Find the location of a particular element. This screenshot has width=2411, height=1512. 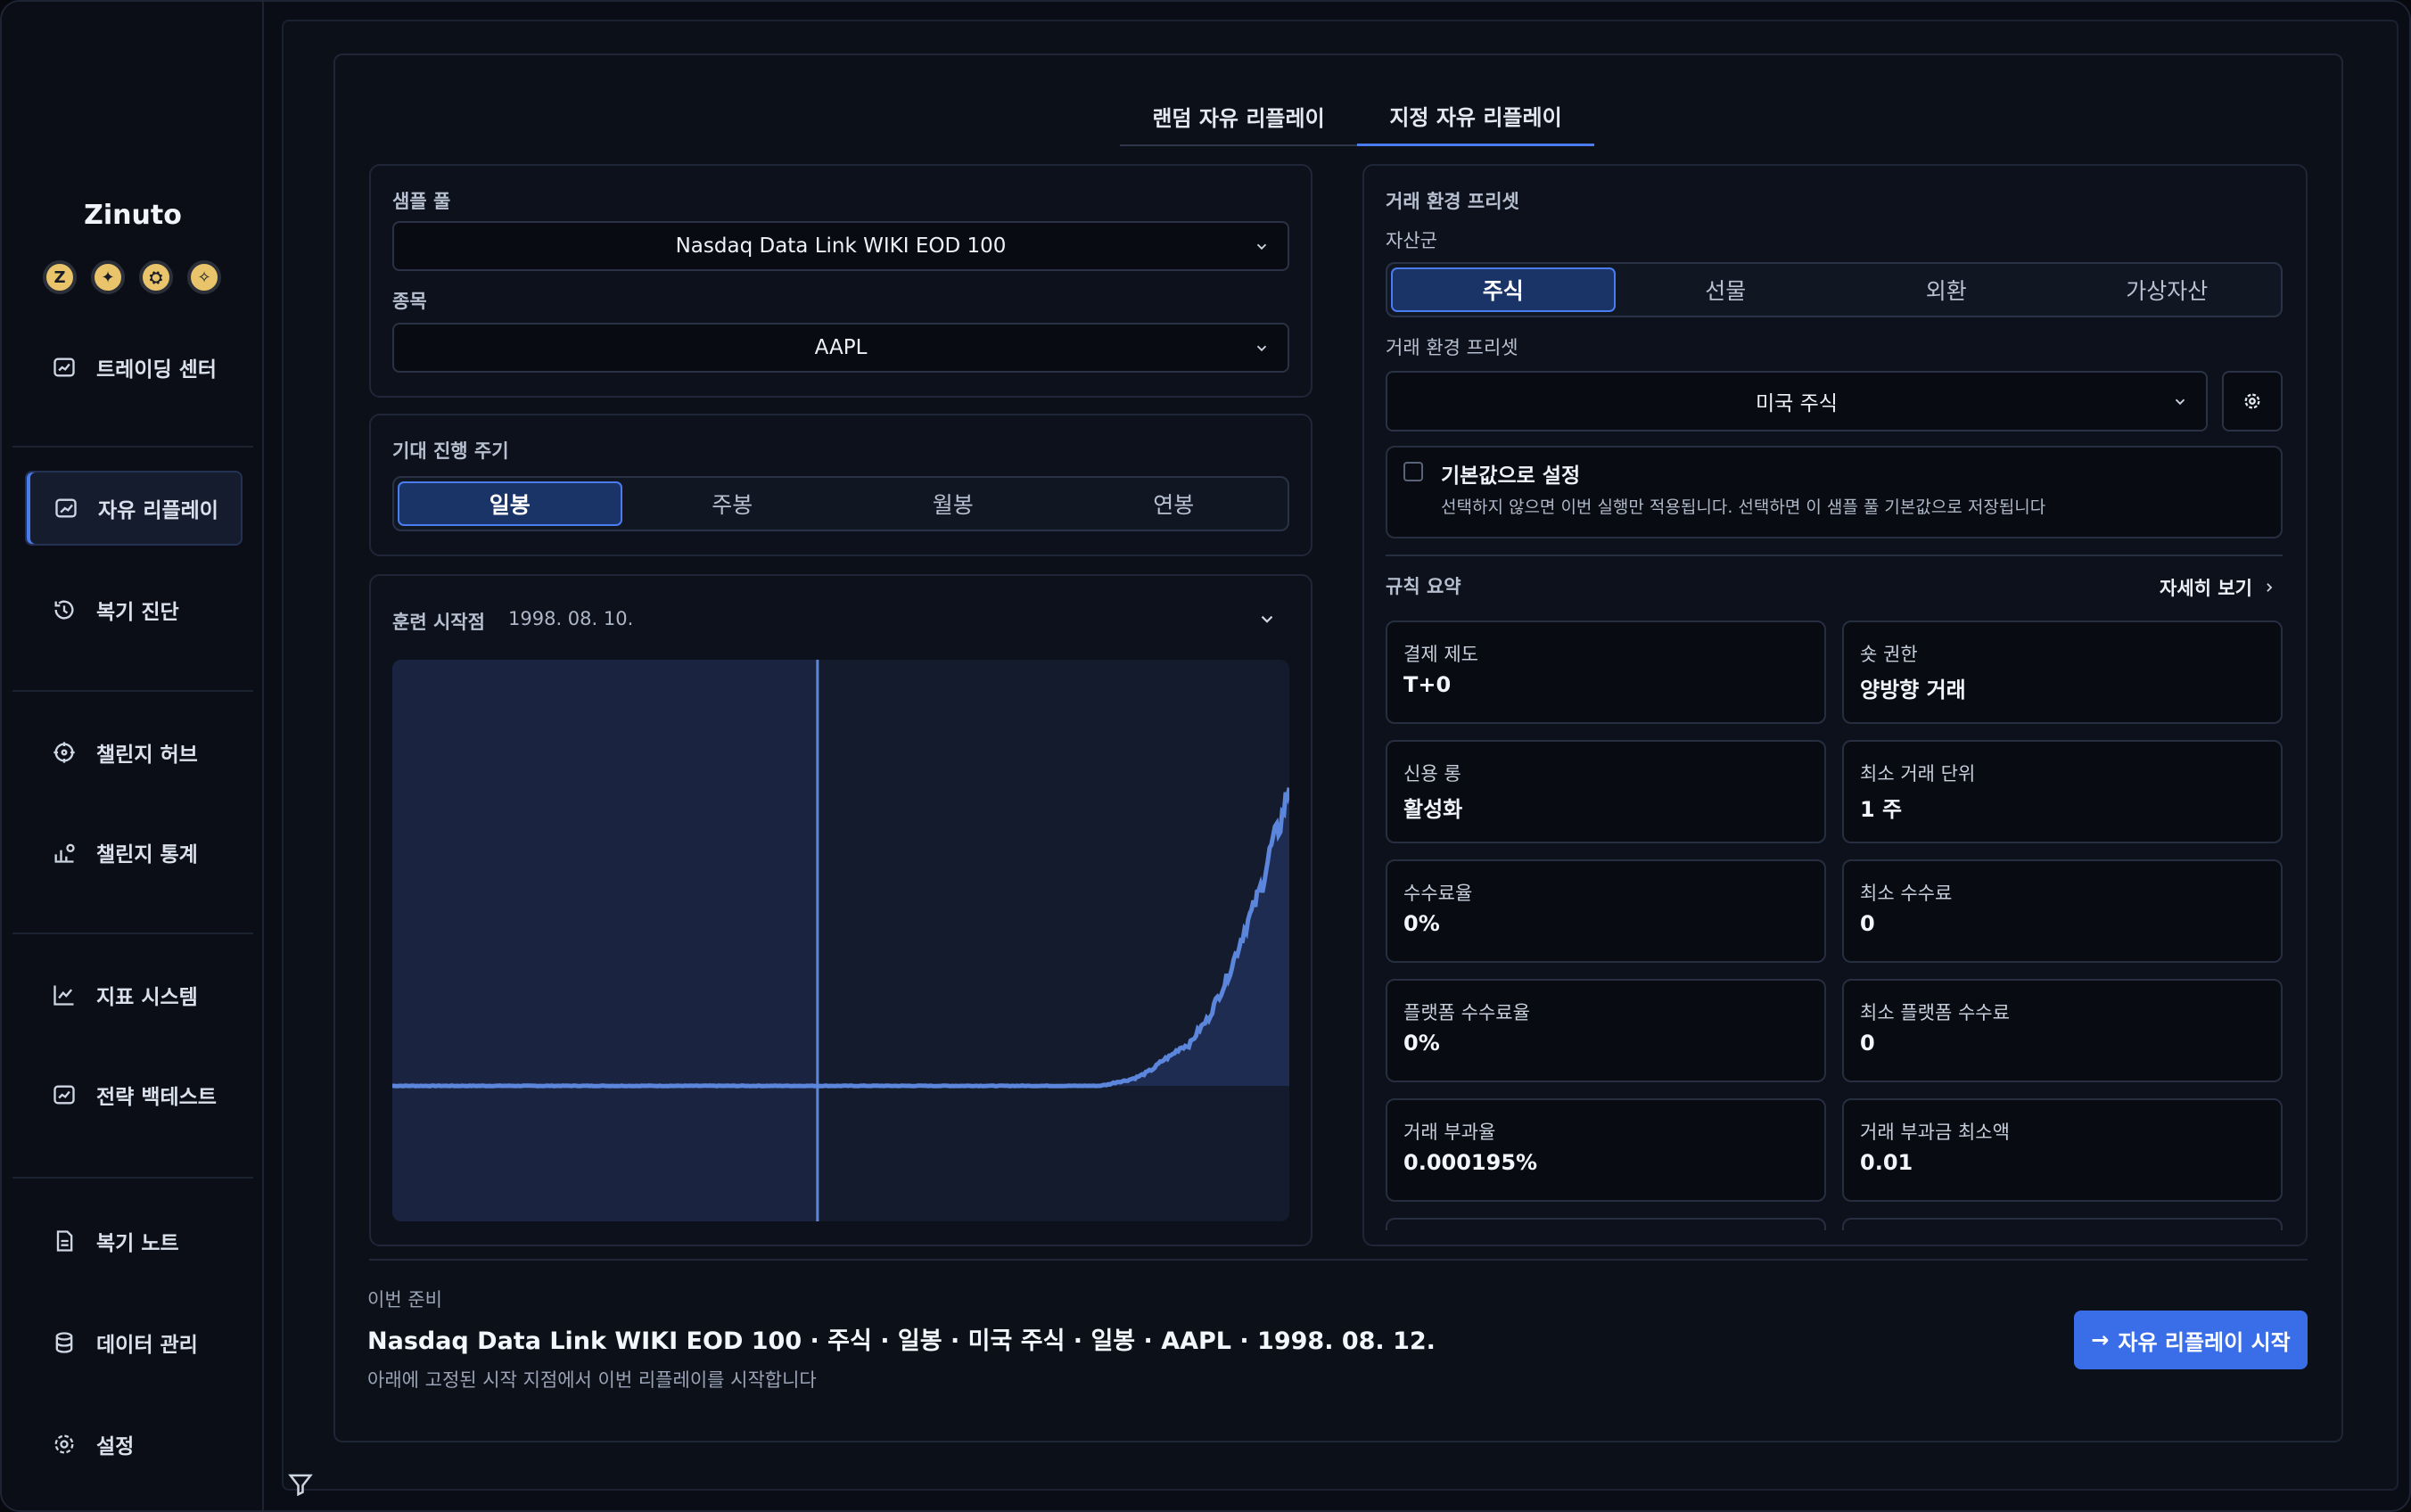

gear-icon is located at coordinates (2252, 401).